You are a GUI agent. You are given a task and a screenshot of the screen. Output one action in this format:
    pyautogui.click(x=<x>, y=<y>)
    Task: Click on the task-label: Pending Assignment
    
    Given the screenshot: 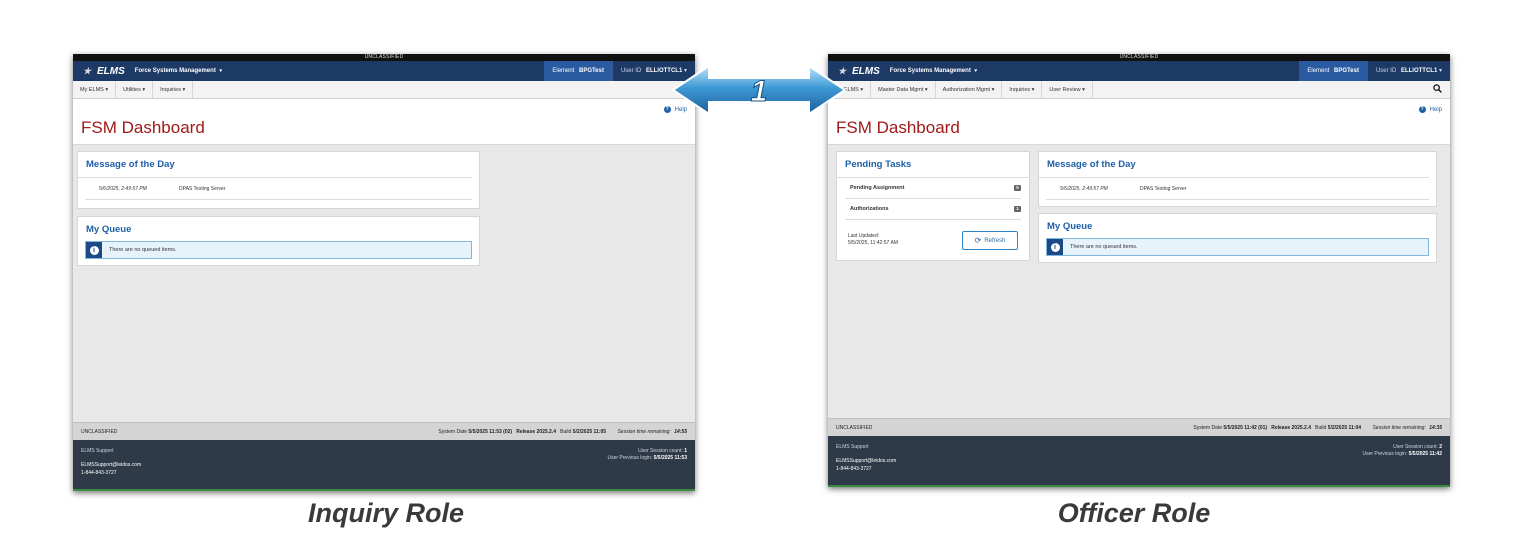 What is the action you would take?
    pyautogui.click(x=877, y=188)
    